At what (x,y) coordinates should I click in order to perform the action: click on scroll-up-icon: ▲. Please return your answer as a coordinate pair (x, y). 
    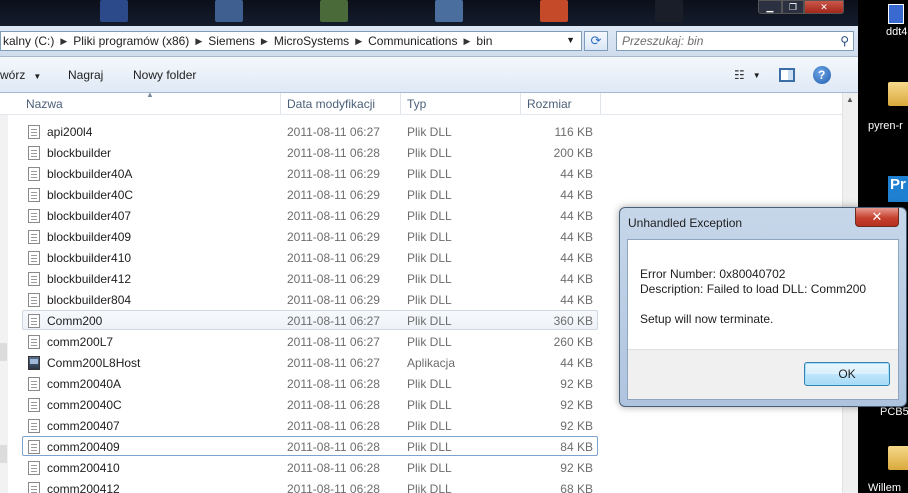
    Looking at the image, I should click on (850, 99).